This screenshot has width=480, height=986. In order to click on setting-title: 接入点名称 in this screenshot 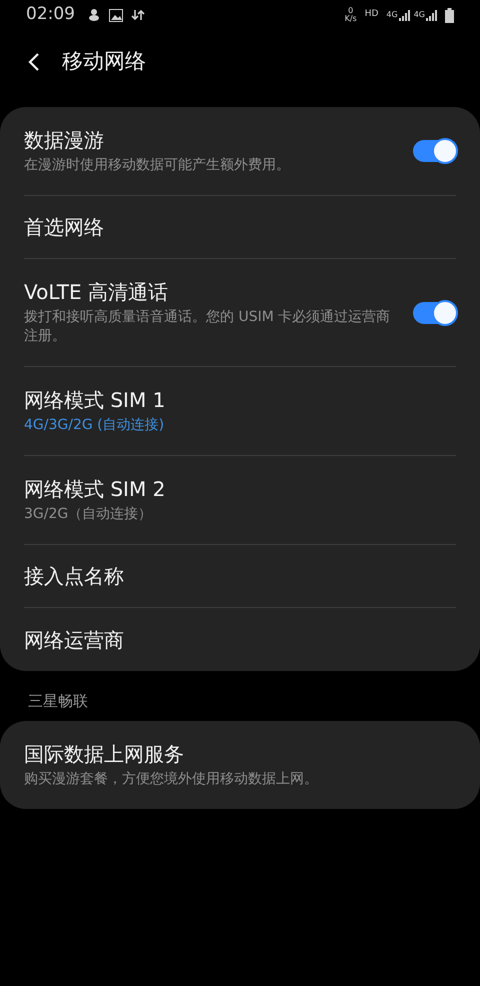, I will do `click(240, 576)`.